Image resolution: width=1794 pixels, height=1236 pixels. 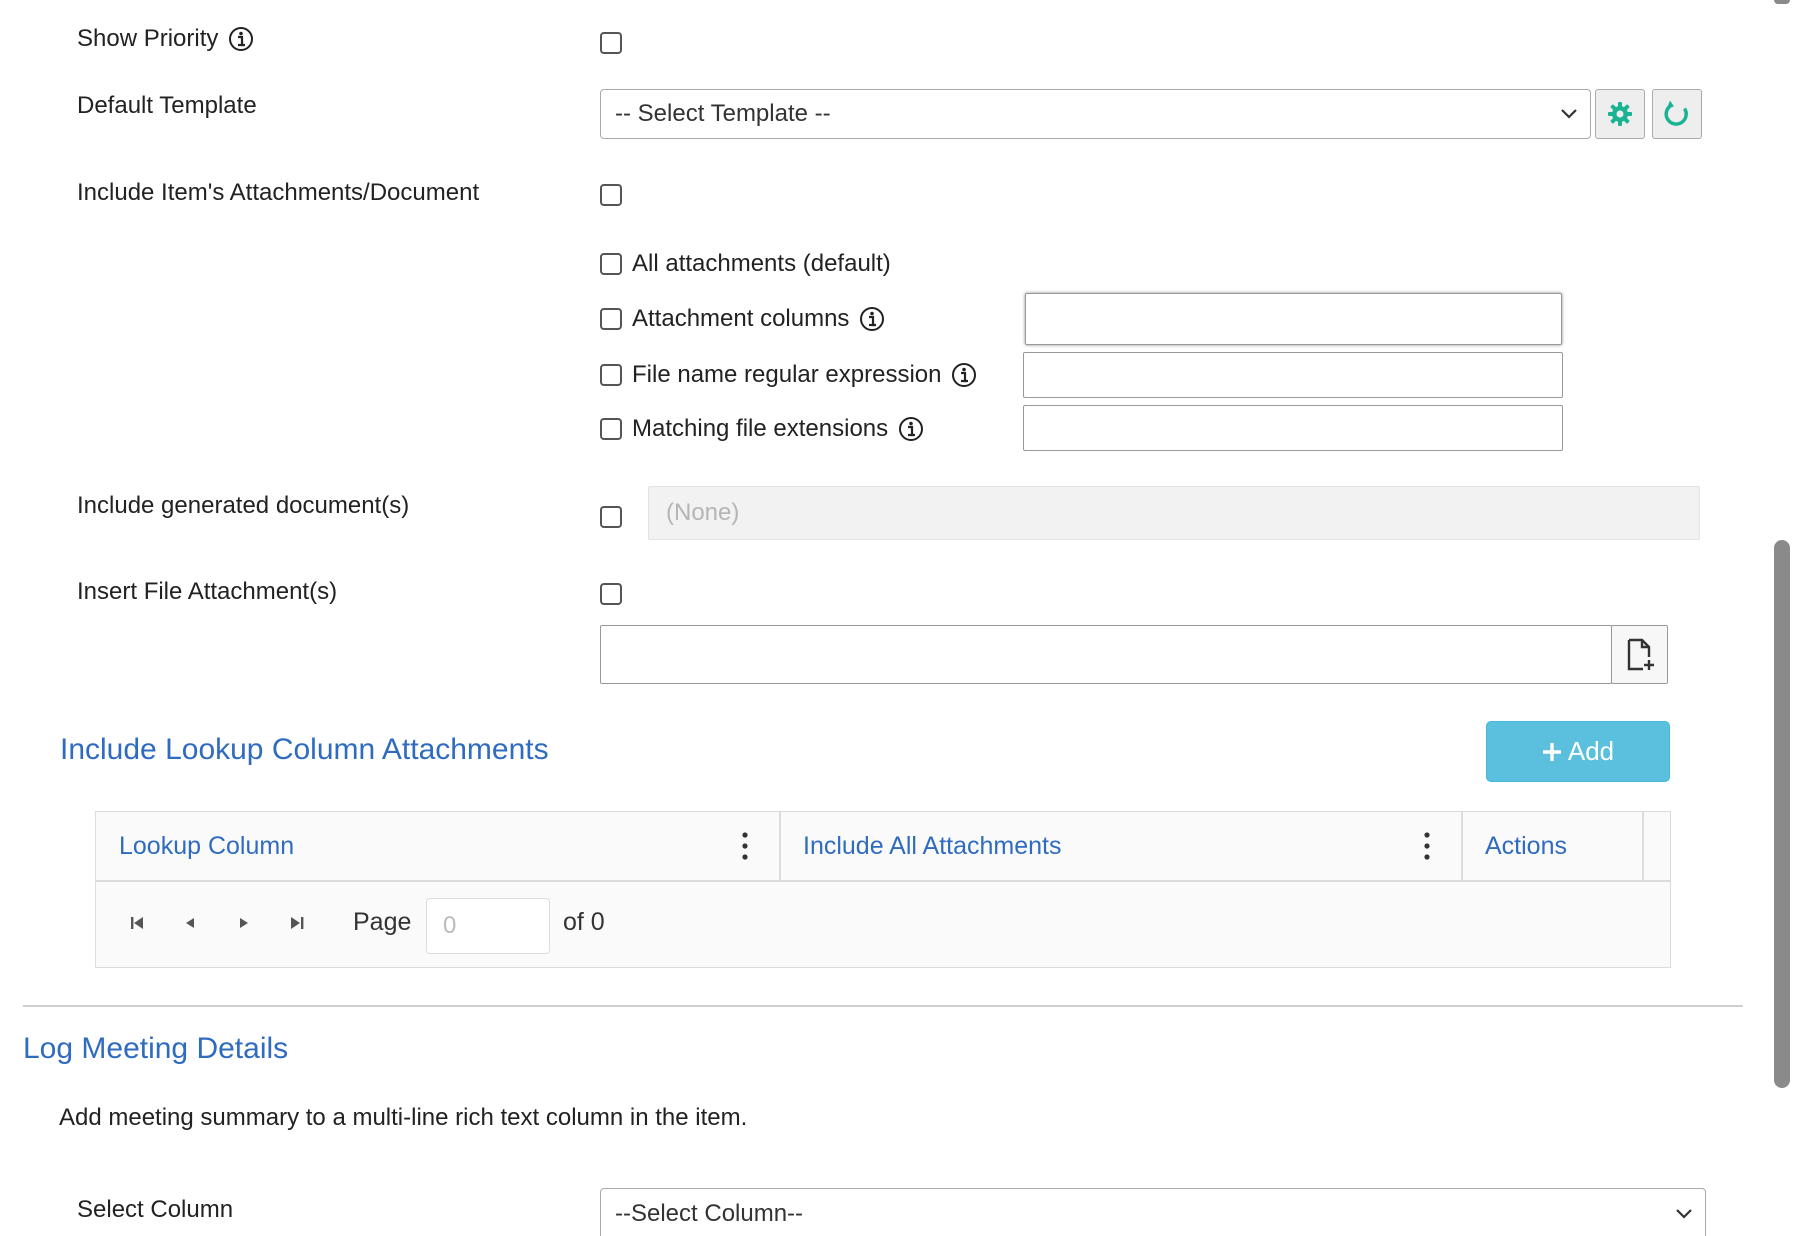 I want to click on all-attachments-option: All attachments (default), so click(x=745, y=264).